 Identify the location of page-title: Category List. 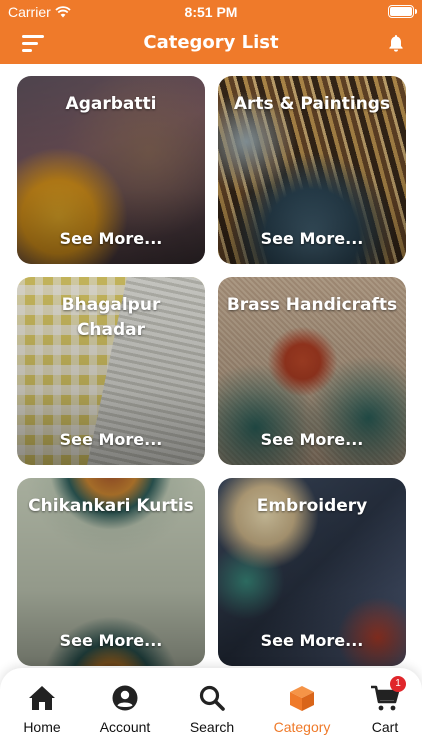
(211, 42).